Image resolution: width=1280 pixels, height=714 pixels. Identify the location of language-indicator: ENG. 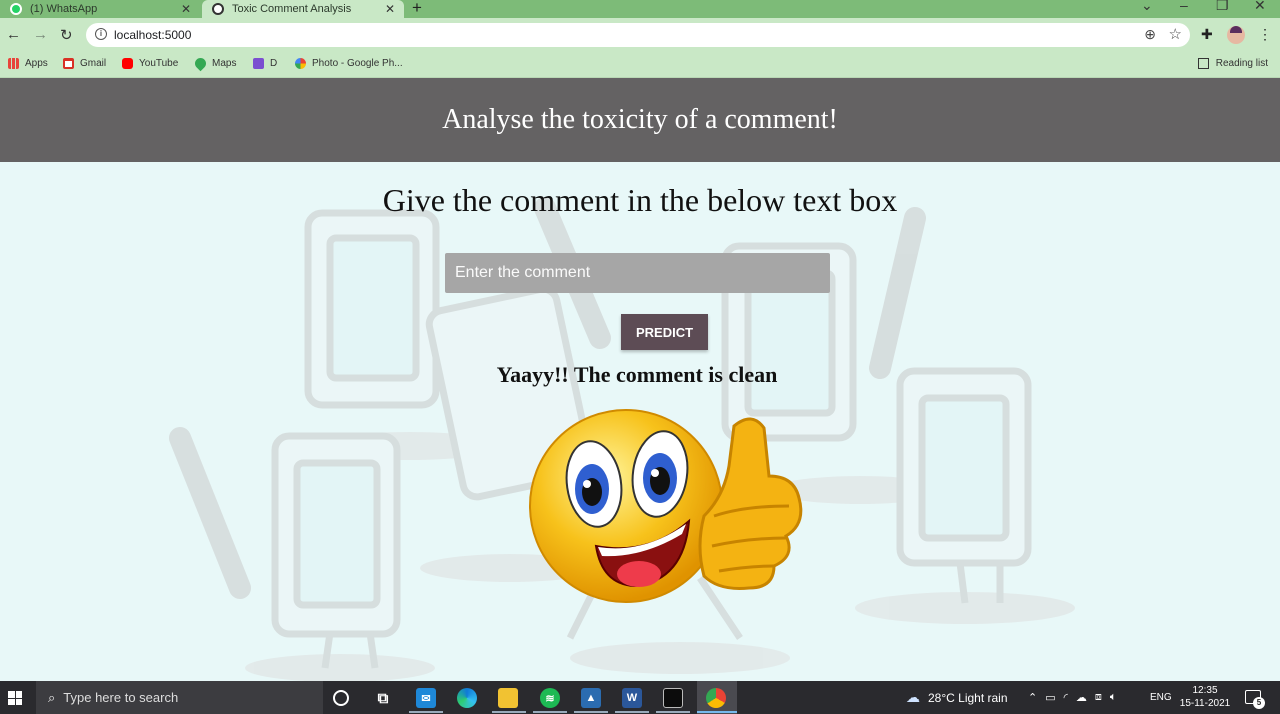
(1161, 697).